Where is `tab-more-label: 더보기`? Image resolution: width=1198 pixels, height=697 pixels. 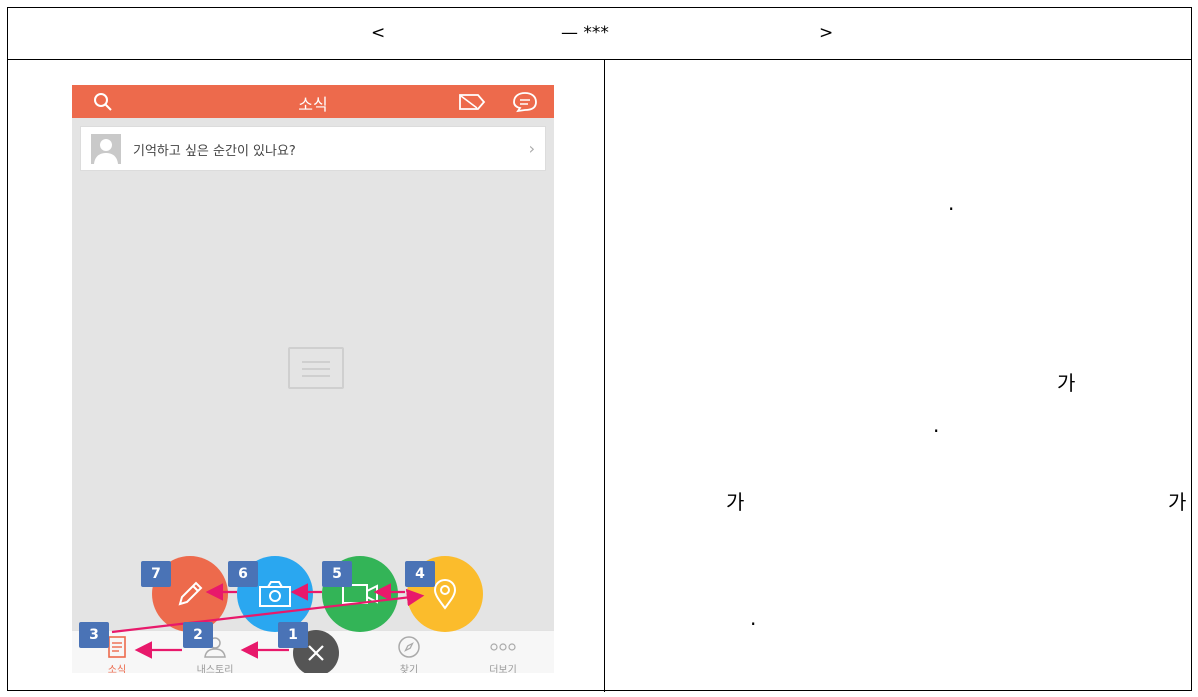 tab-more-label: 더보기 is located at coordinates (503, 669).